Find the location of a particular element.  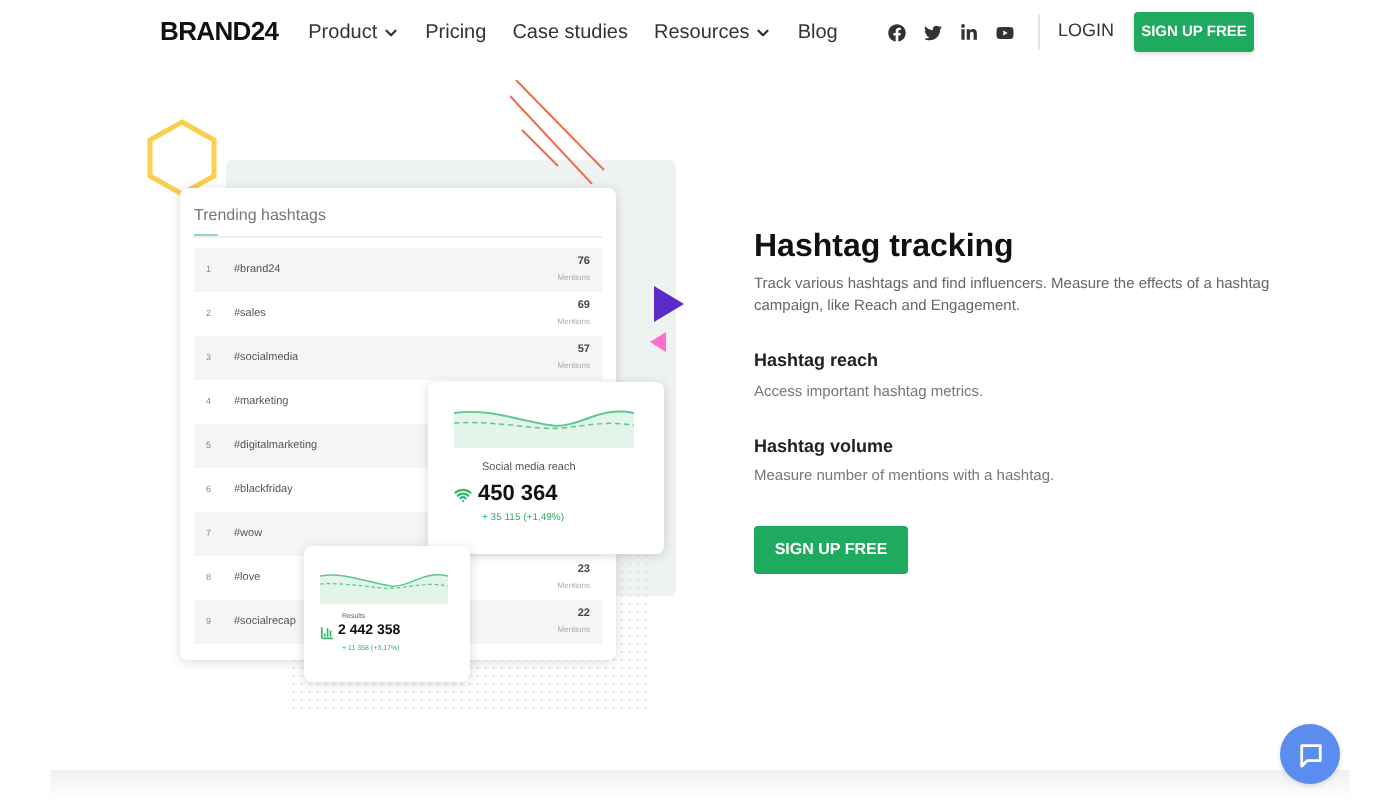

chat-button is located at coordinates (1310, 754).